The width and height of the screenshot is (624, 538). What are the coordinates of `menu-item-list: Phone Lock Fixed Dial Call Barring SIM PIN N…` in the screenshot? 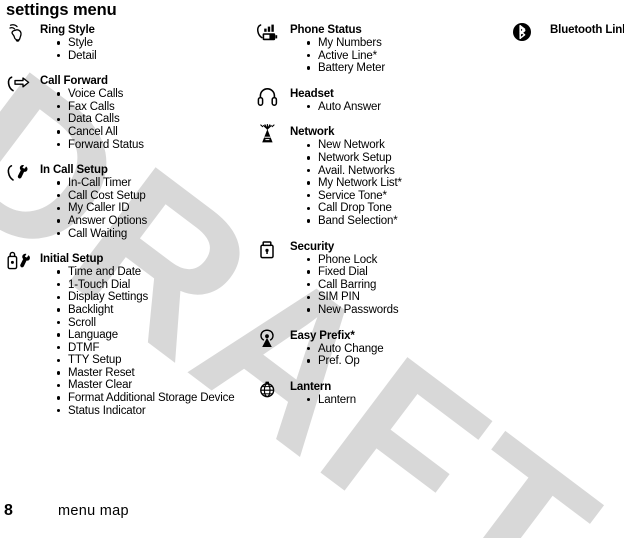 It's located at (373, 285).